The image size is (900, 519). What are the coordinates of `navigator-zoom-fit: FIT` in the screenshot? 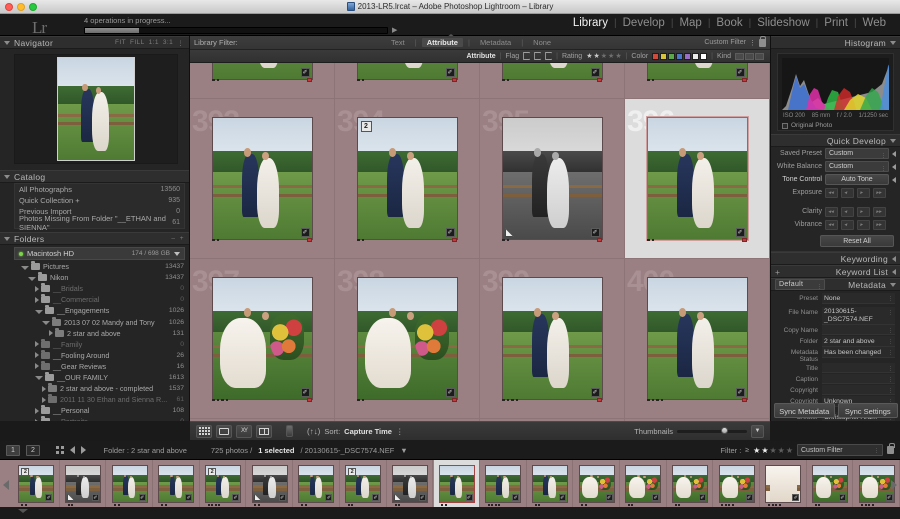 It's located at (120, 43).